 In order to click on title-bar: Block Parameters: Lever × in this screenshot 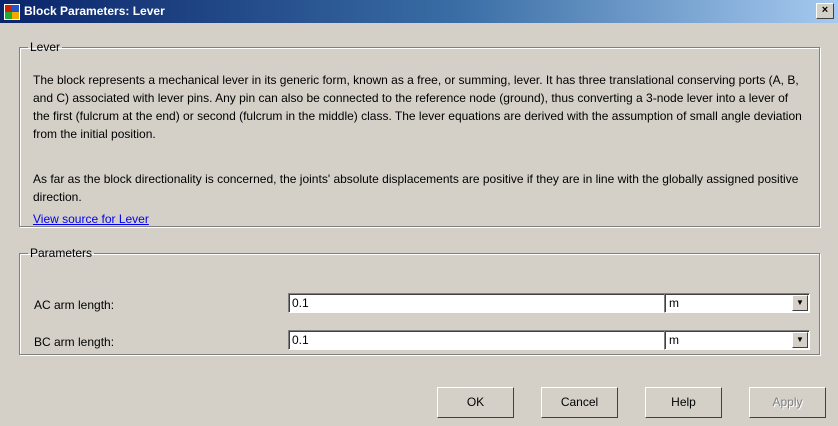, I will do `click(419, 11)`.